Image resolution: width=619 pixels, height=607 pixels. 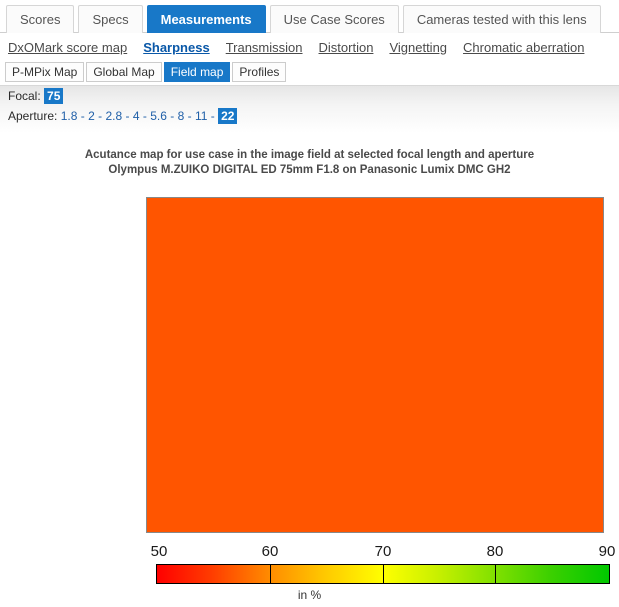 I want to click on tab-specs: Specs, so click(x=110, y=19).